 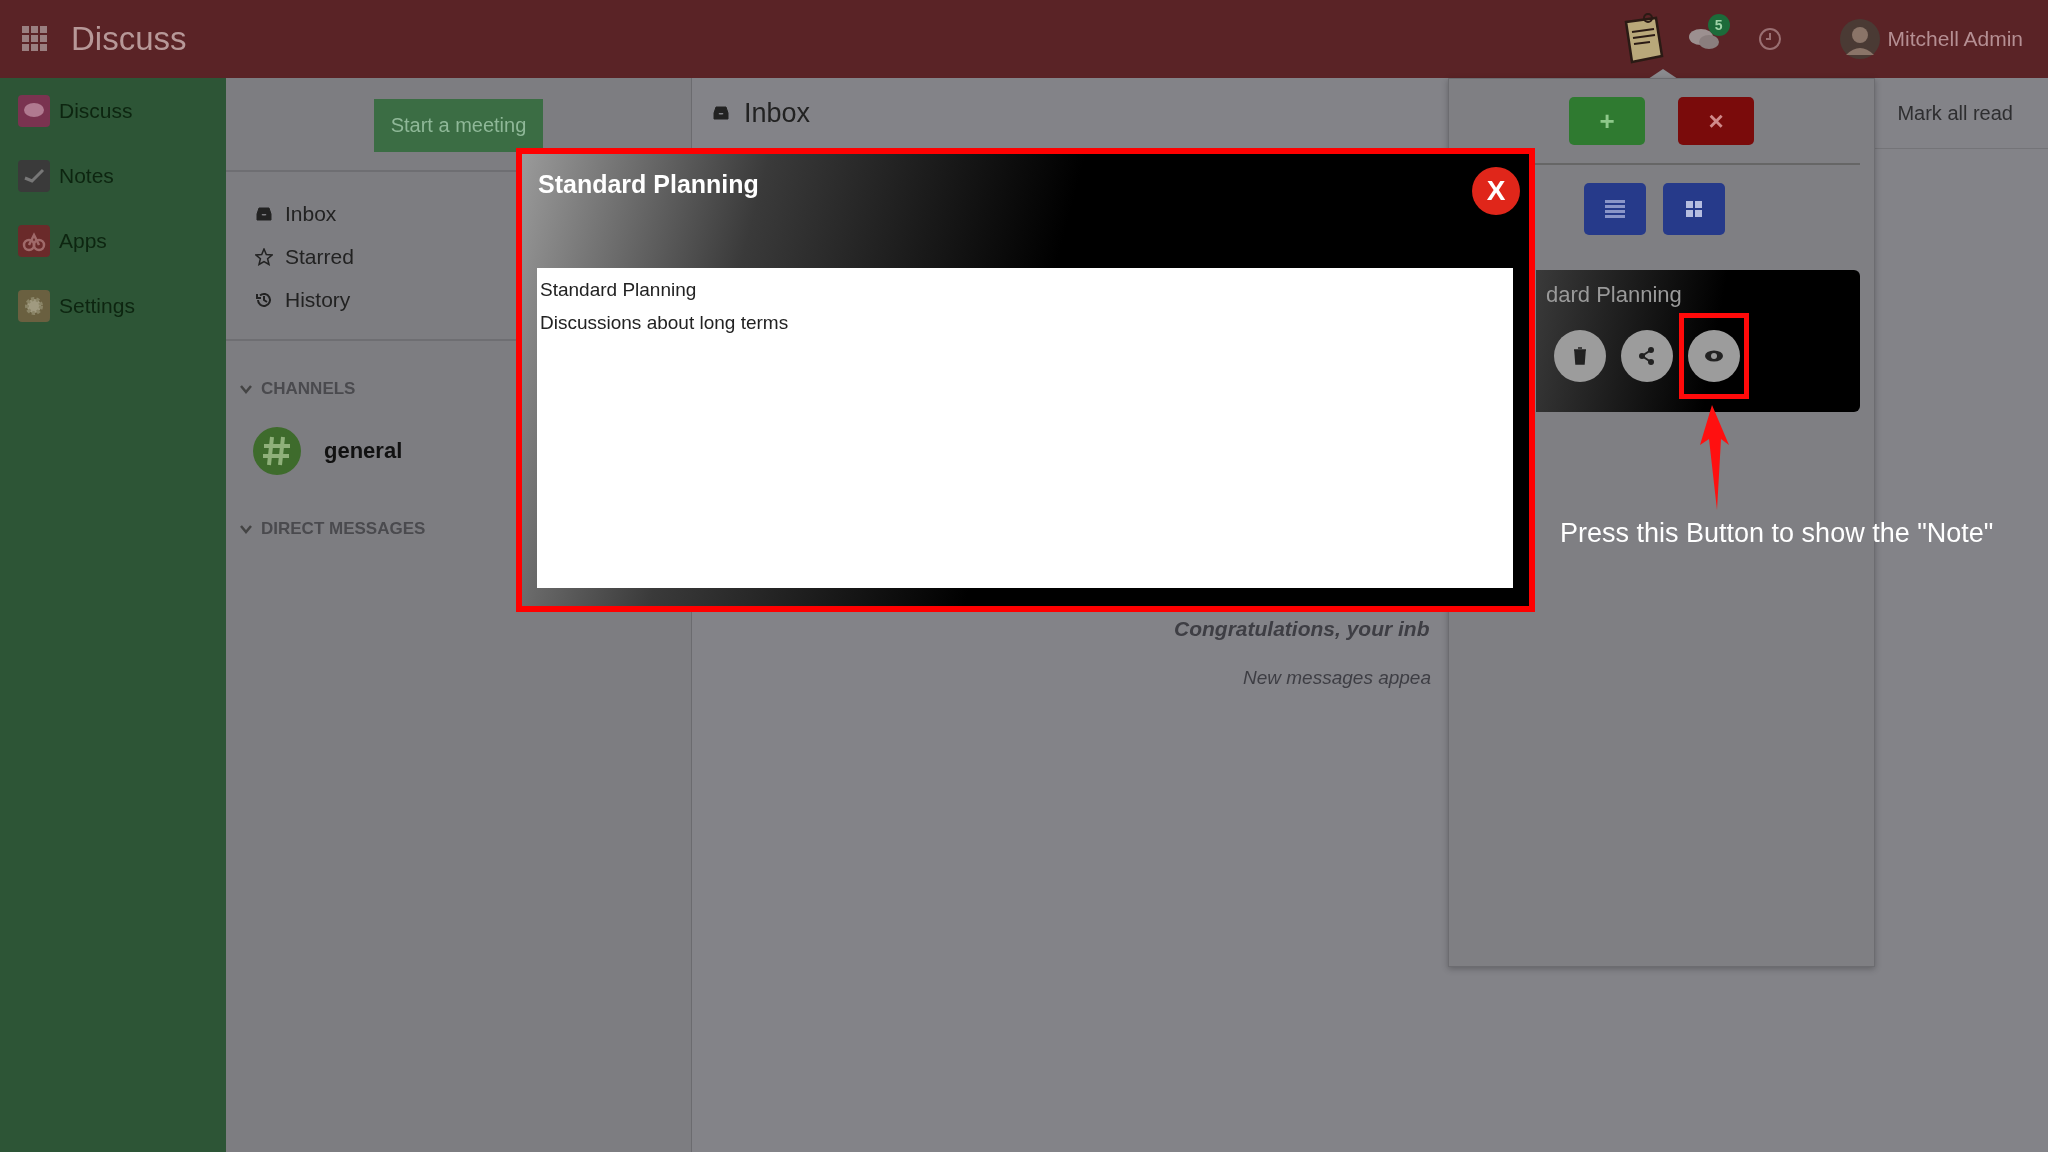 I want to click on share-button, so click(x=1647, y=356).